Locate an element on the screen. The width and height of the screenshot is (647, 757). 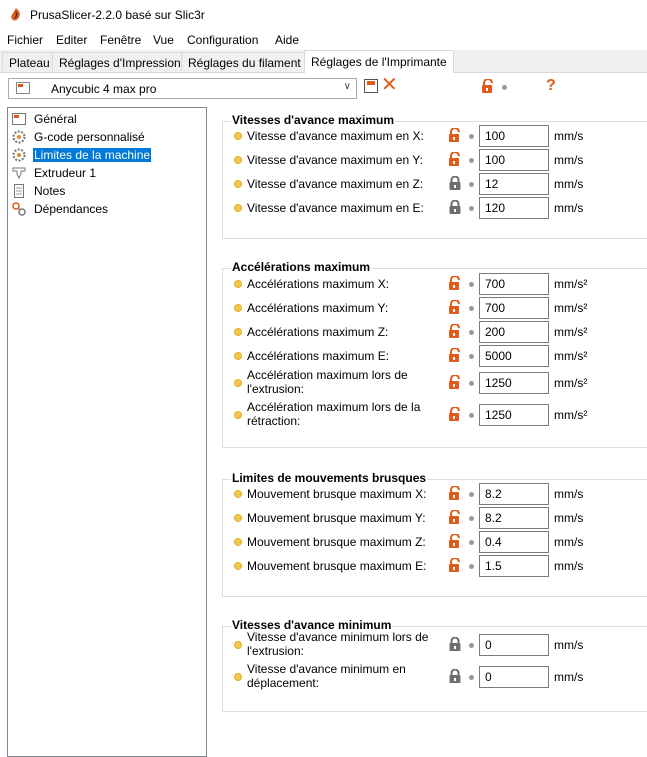
help-icon: ? is located at coordinates (551, 86).